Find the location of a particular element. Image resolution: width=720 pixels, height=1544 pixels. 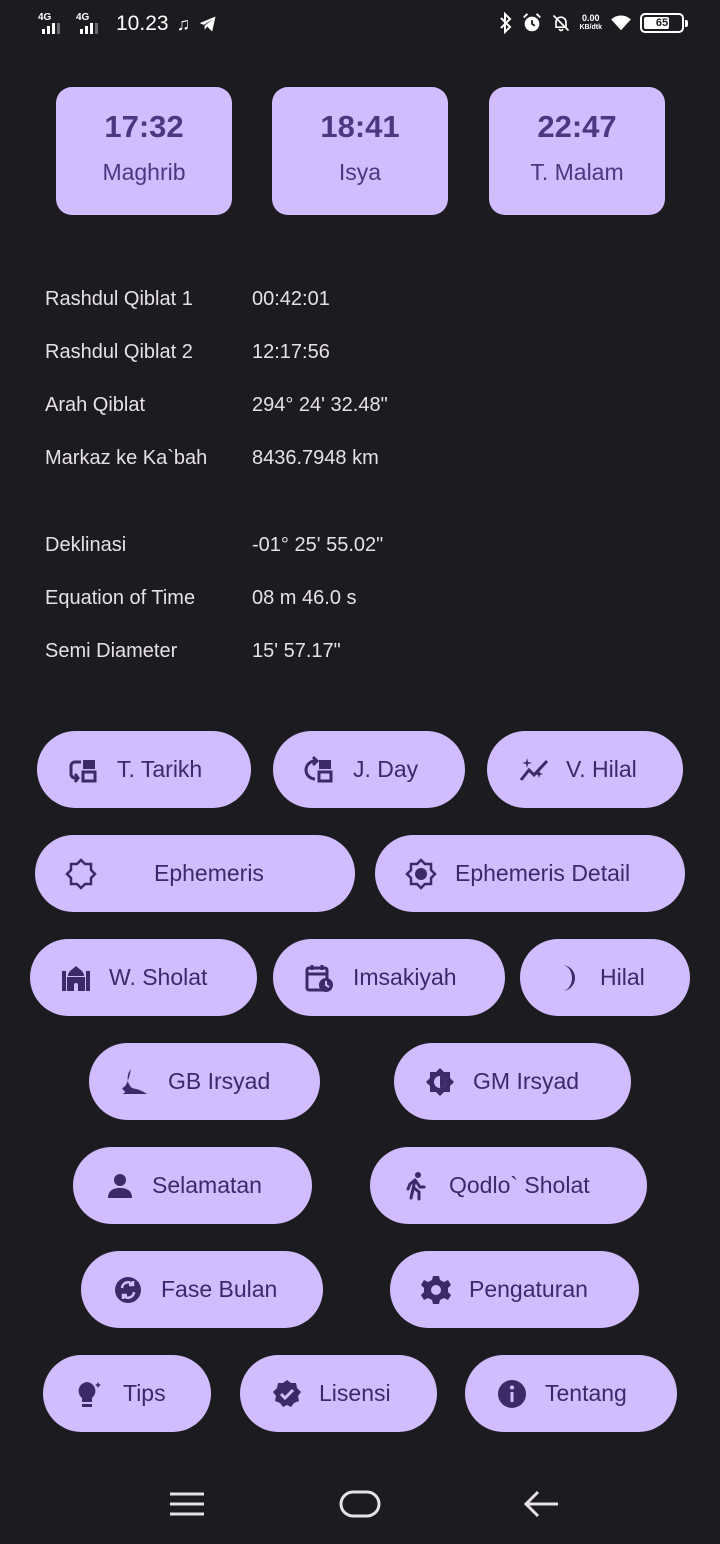

alarm-icon is located at coordinates (532, 22).